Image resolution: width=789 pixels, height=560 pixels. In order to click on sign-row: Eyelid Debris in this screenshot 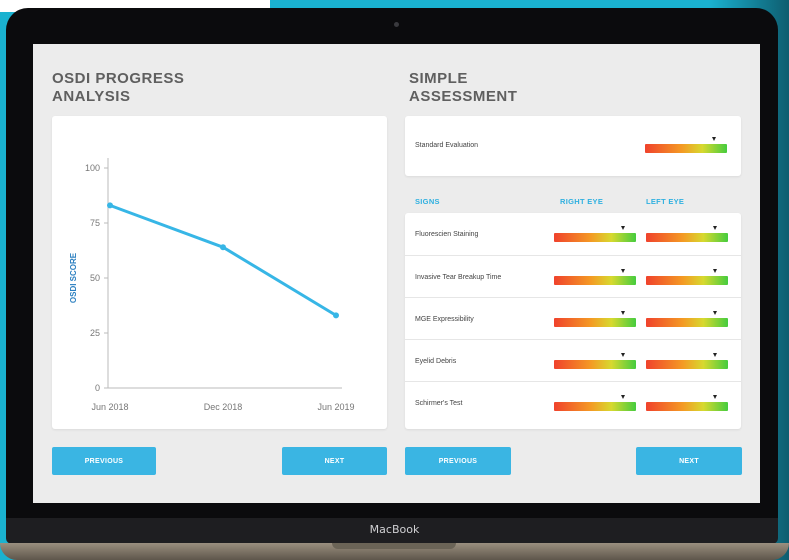, I will do `click(573, 360)`.